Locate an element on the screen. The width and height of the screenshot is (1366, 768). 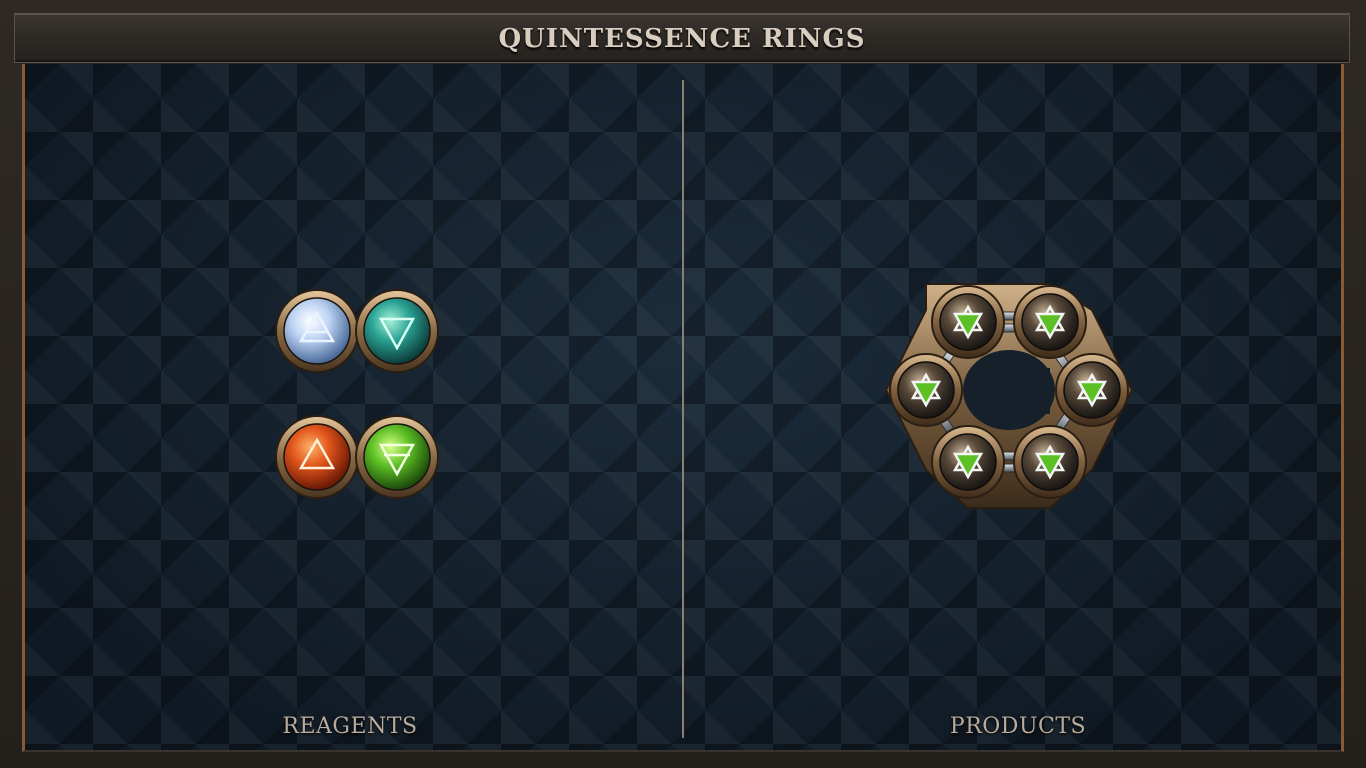
reagent-molecule-air-water is located at coordinates (357, 331).